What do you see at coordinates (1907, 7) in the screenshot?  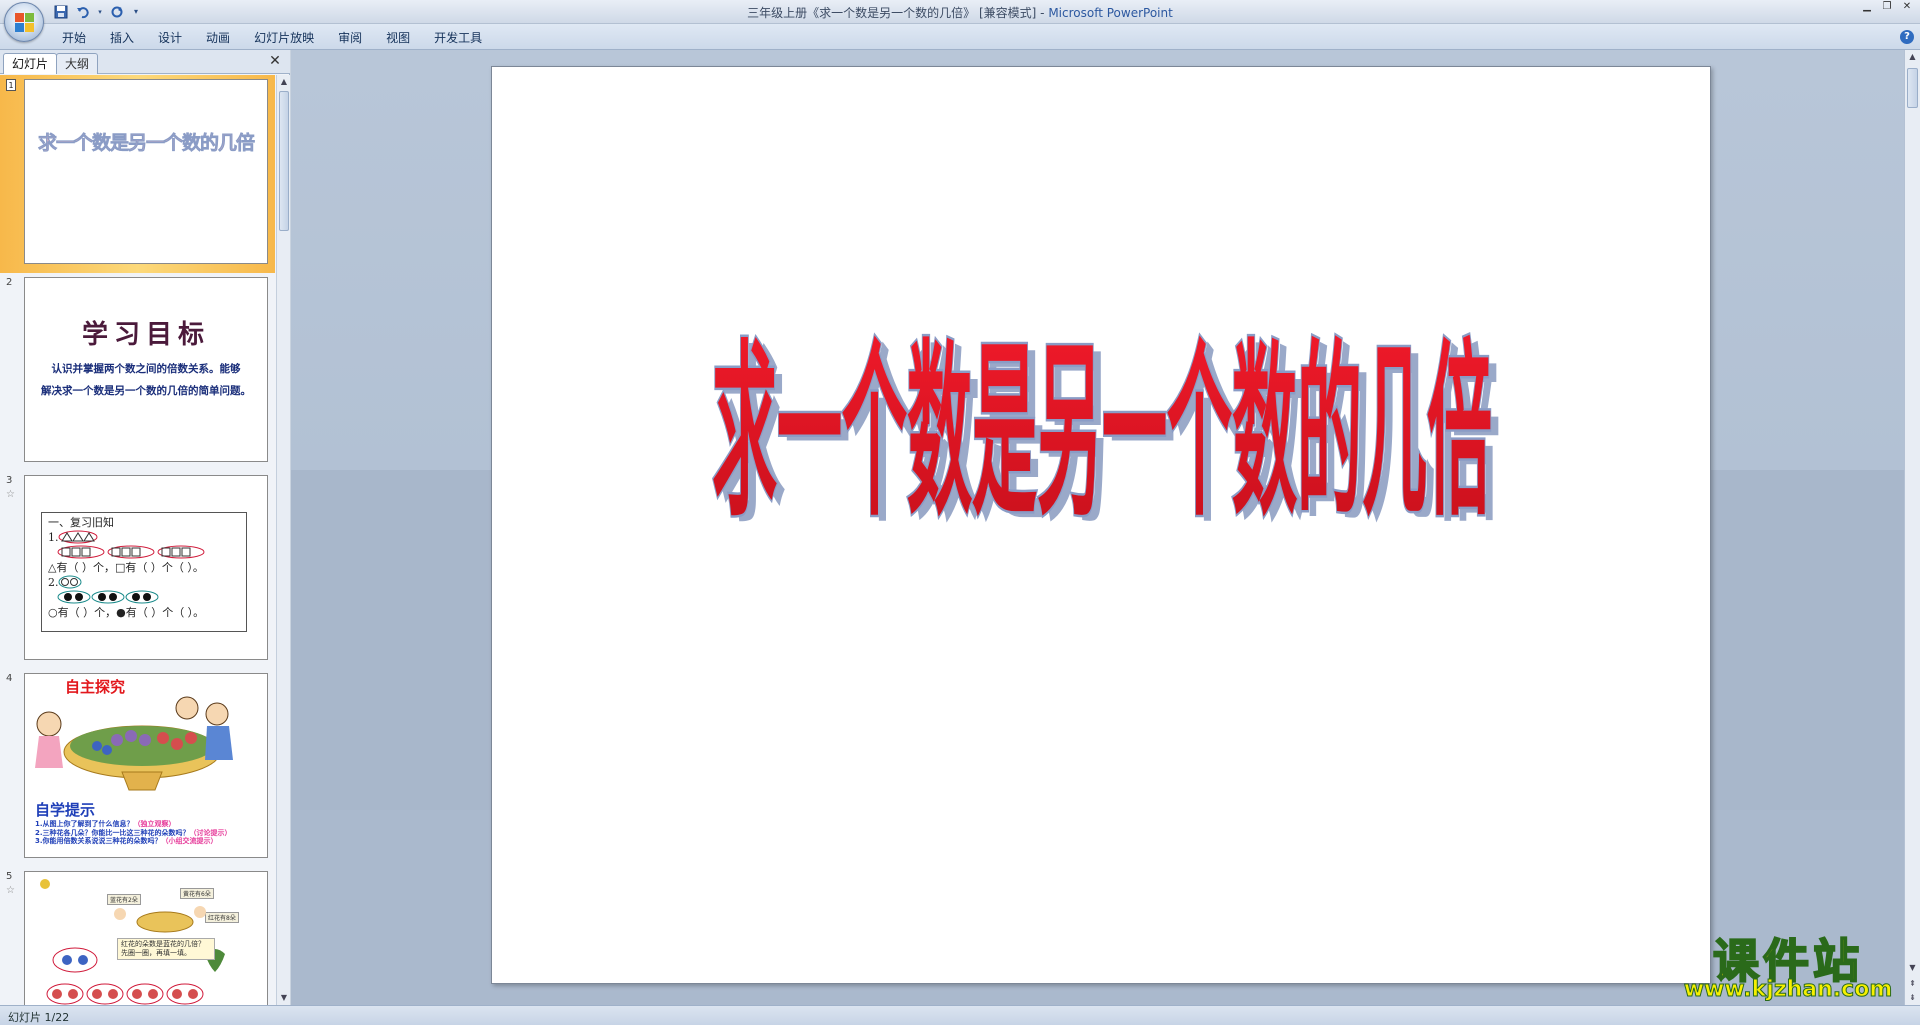 I see `close-icon: ✕` at bounding box center [1907, 7].